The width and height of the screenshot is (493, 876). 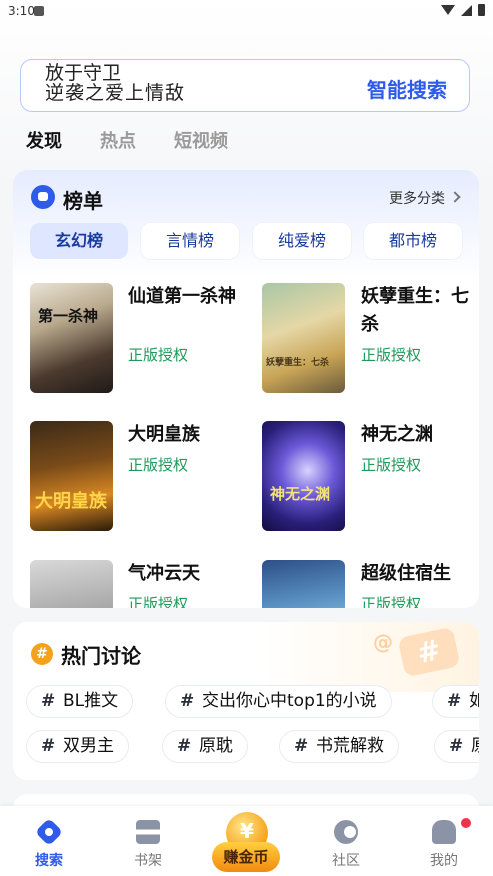 What do you see at coordinates (148, 861) in the screenshot?
I see `nav-label: 书架` at bounding box center [148, 861].